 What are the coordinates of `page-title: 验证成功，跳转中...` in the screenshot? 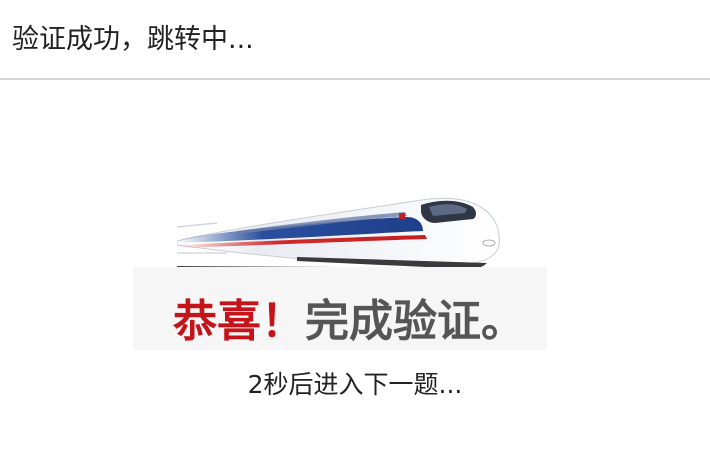 It's located at (133, 39).